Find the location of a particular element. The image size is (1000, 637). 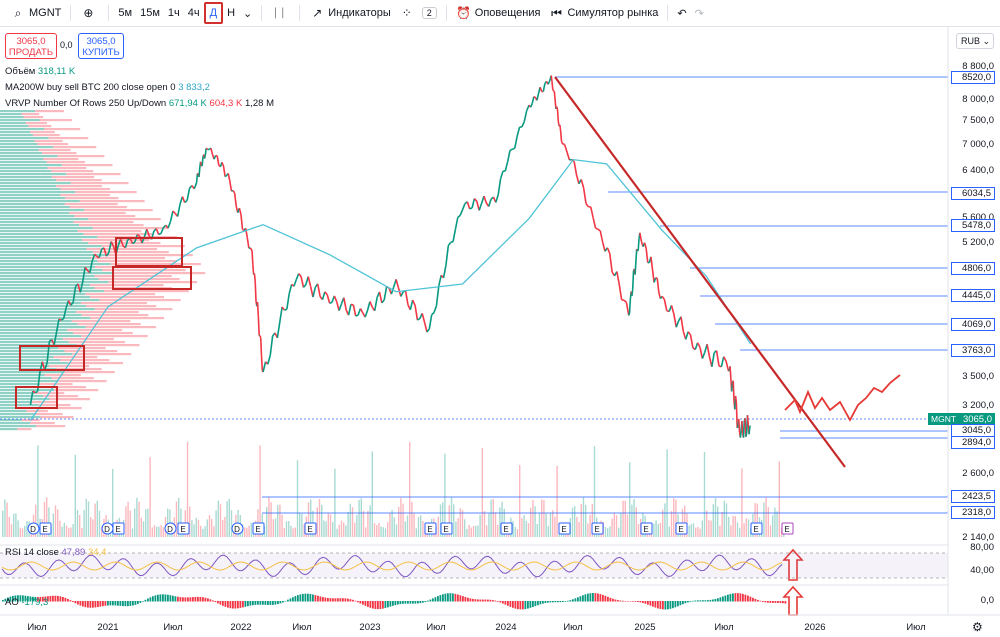

redo-button: ↷ is located at coordinates (699, 13).